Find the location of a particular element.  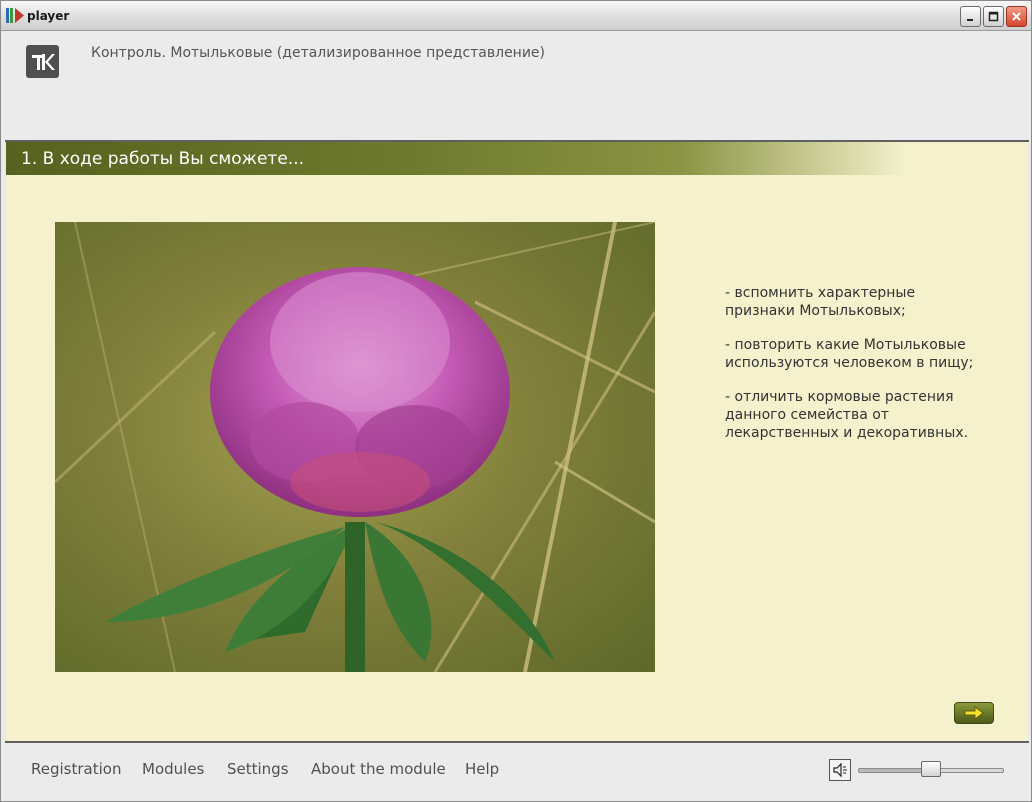

mute-button is located at coordinates (840, 770).